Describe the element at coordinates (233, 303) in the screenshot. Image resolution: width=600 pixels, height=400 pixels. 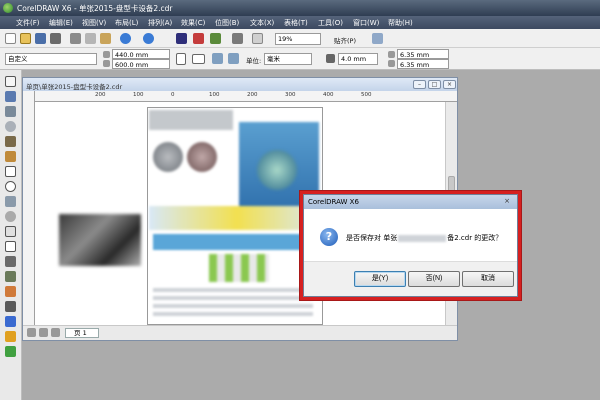
I see `blurred-text-lines` at that location.